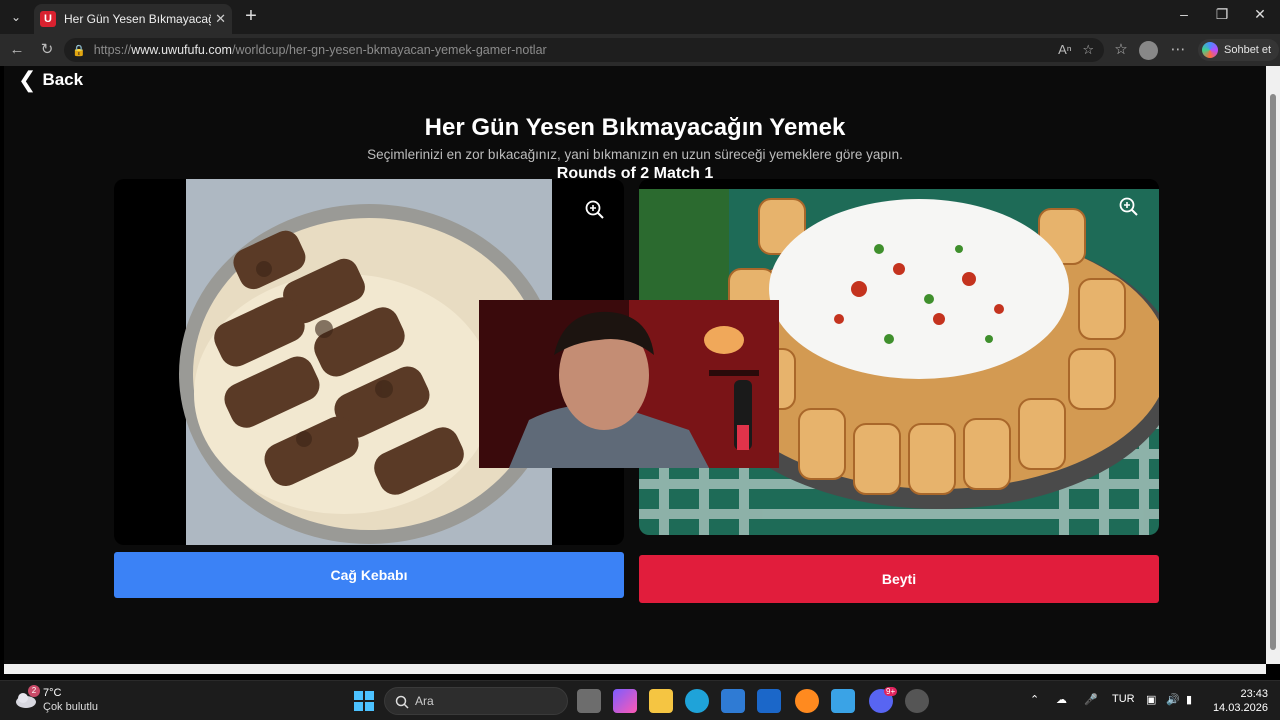 This screenshot has height=720, width=1280. Describe the element at coordinates (1222, 17) in the screenshot. I see `restore-icon: ❐` at that location.